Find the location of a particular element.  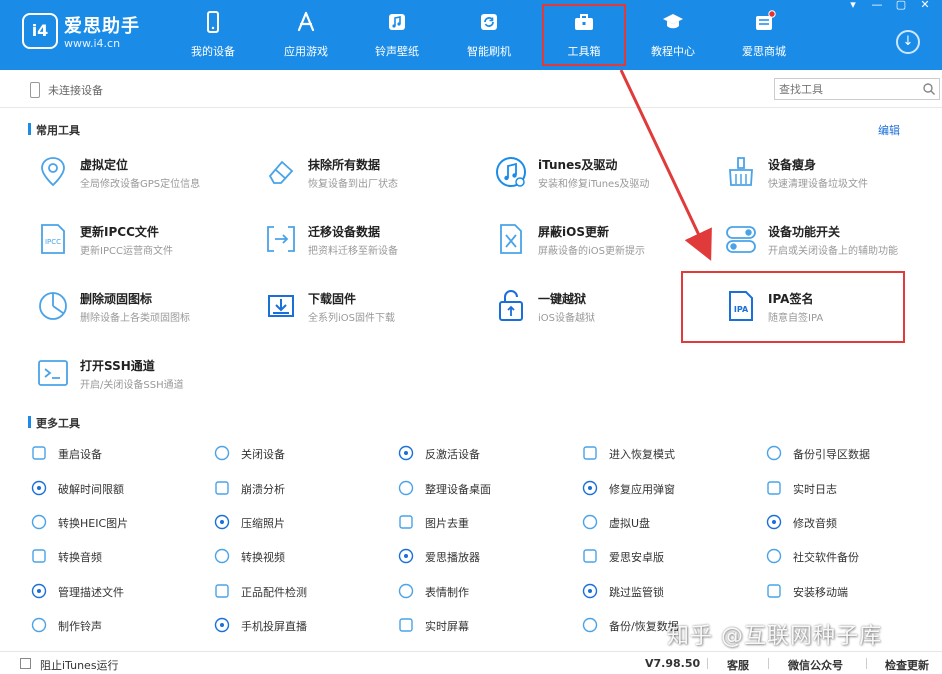

minimize-icon: — is located at coordinates (877, 5).